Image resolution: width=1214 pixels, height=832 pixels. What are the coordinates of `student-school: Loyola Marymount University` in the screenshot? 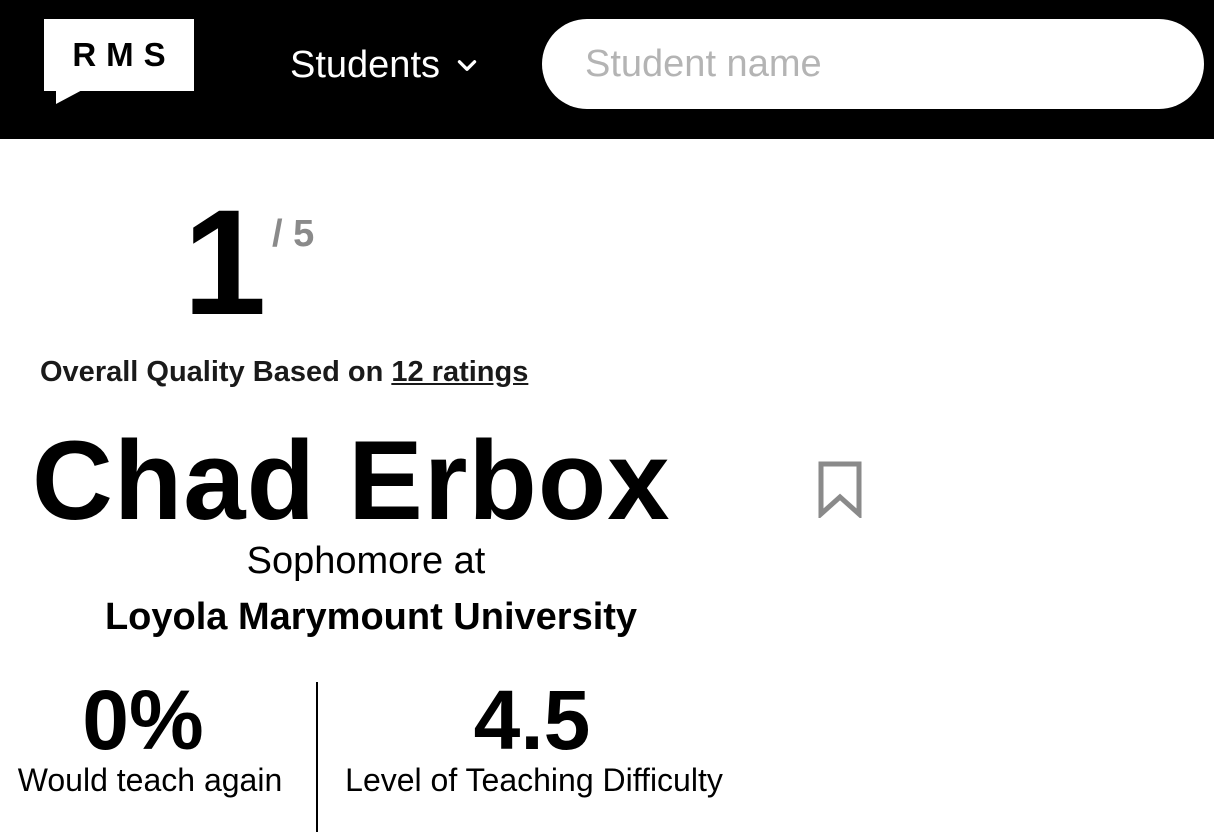 It's located at (371, 617).